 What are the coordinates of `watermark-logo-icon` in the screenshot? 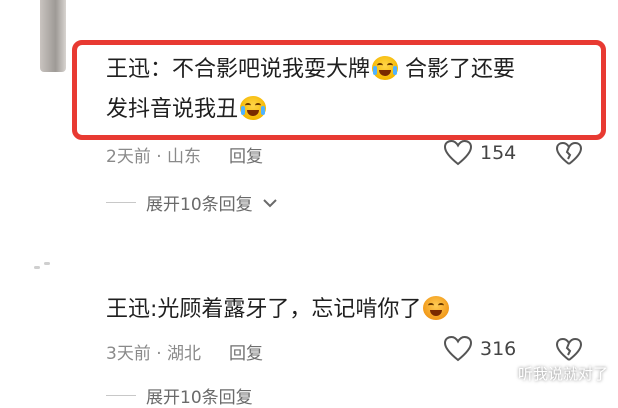 It's located at (506, 373).